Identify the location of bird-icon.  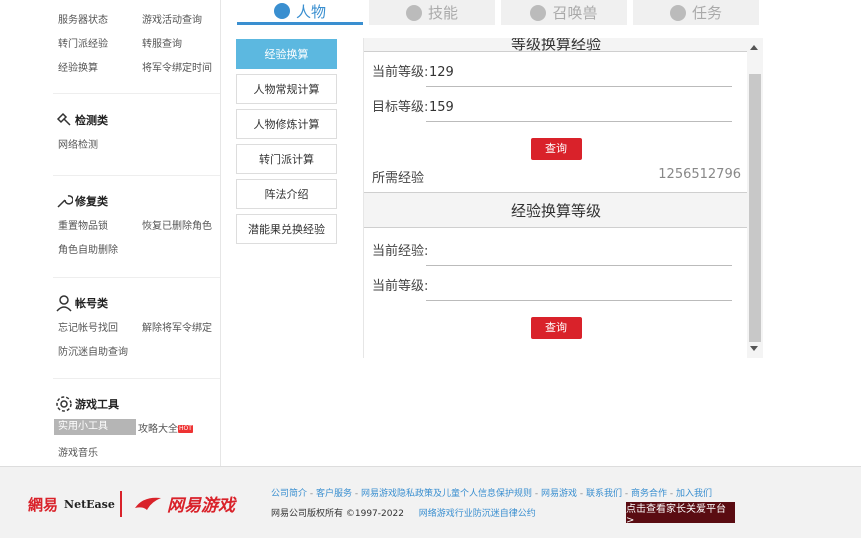
(148, 503).